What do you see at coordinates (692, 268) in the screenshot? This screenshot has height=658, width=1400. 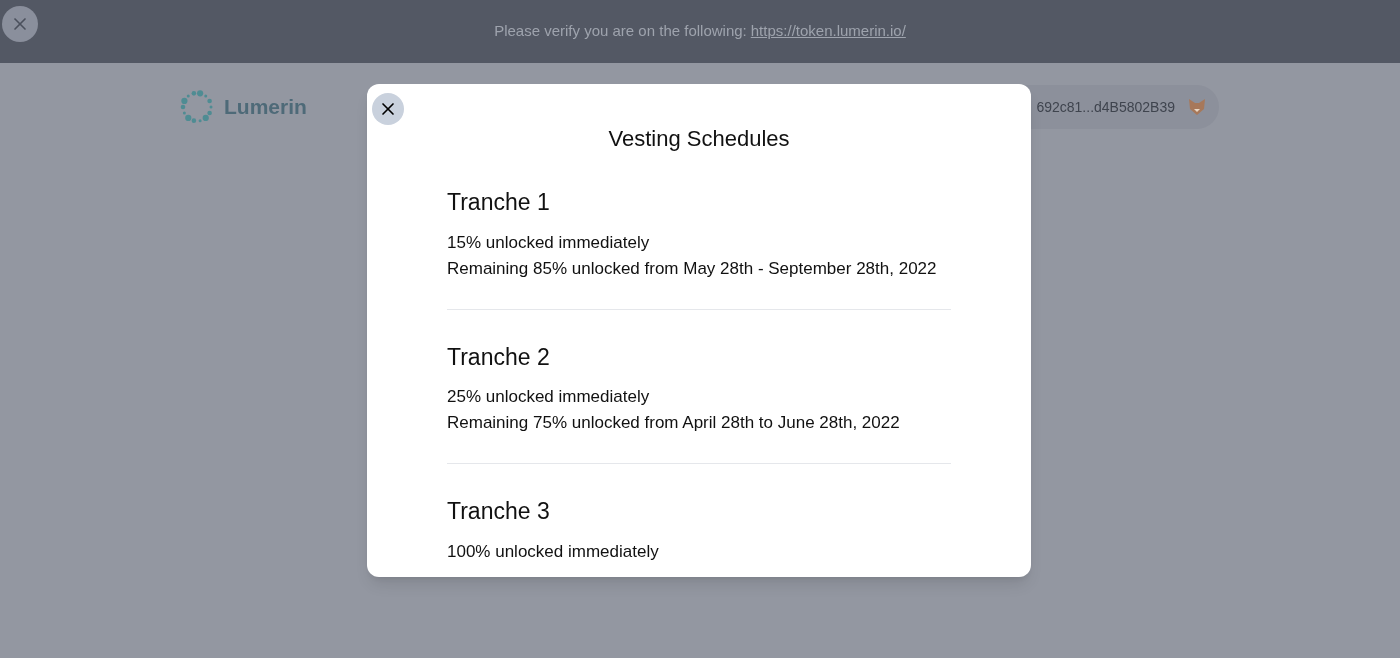 I see `tranche-detail: Remaining 85% unlocked from May 28th - September 28th, 2022` at bounding box center [692, 268].